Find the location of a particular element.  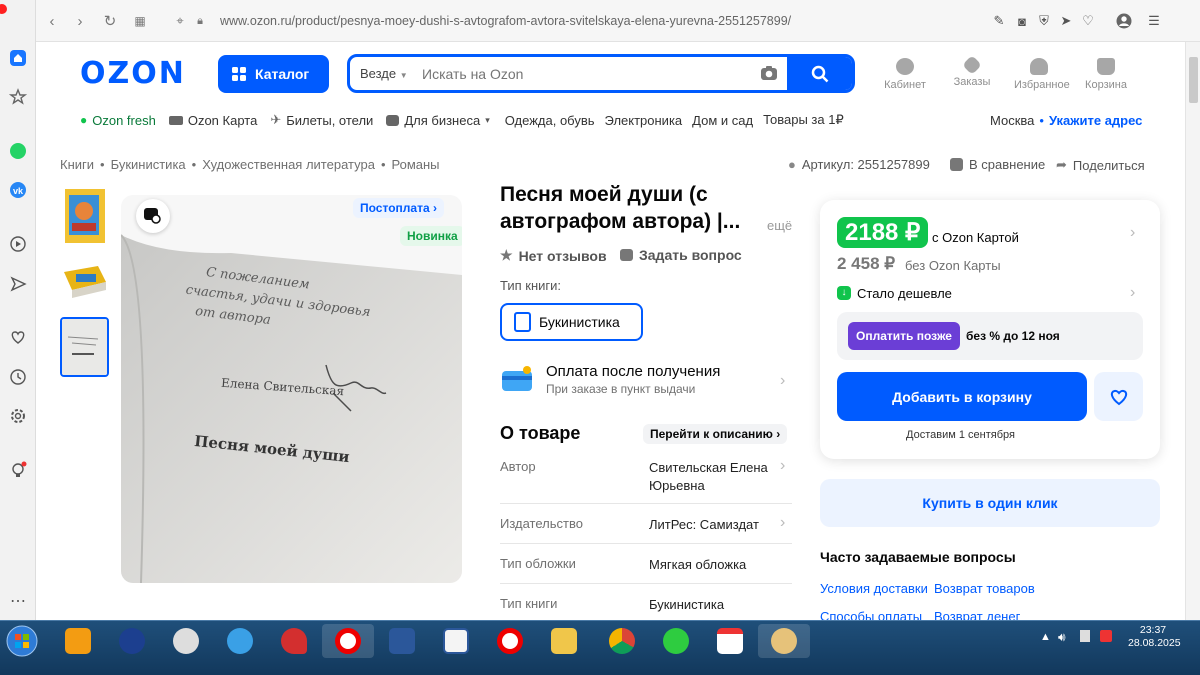

taskbar-word-icon is located at coordinates (402, 641).